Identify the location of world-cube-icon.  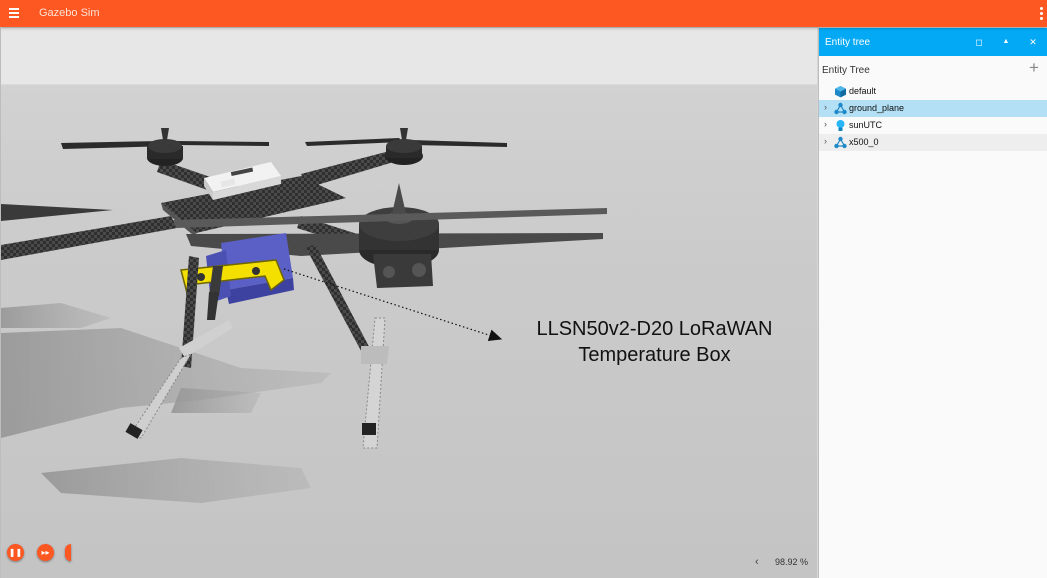
(840, 92).